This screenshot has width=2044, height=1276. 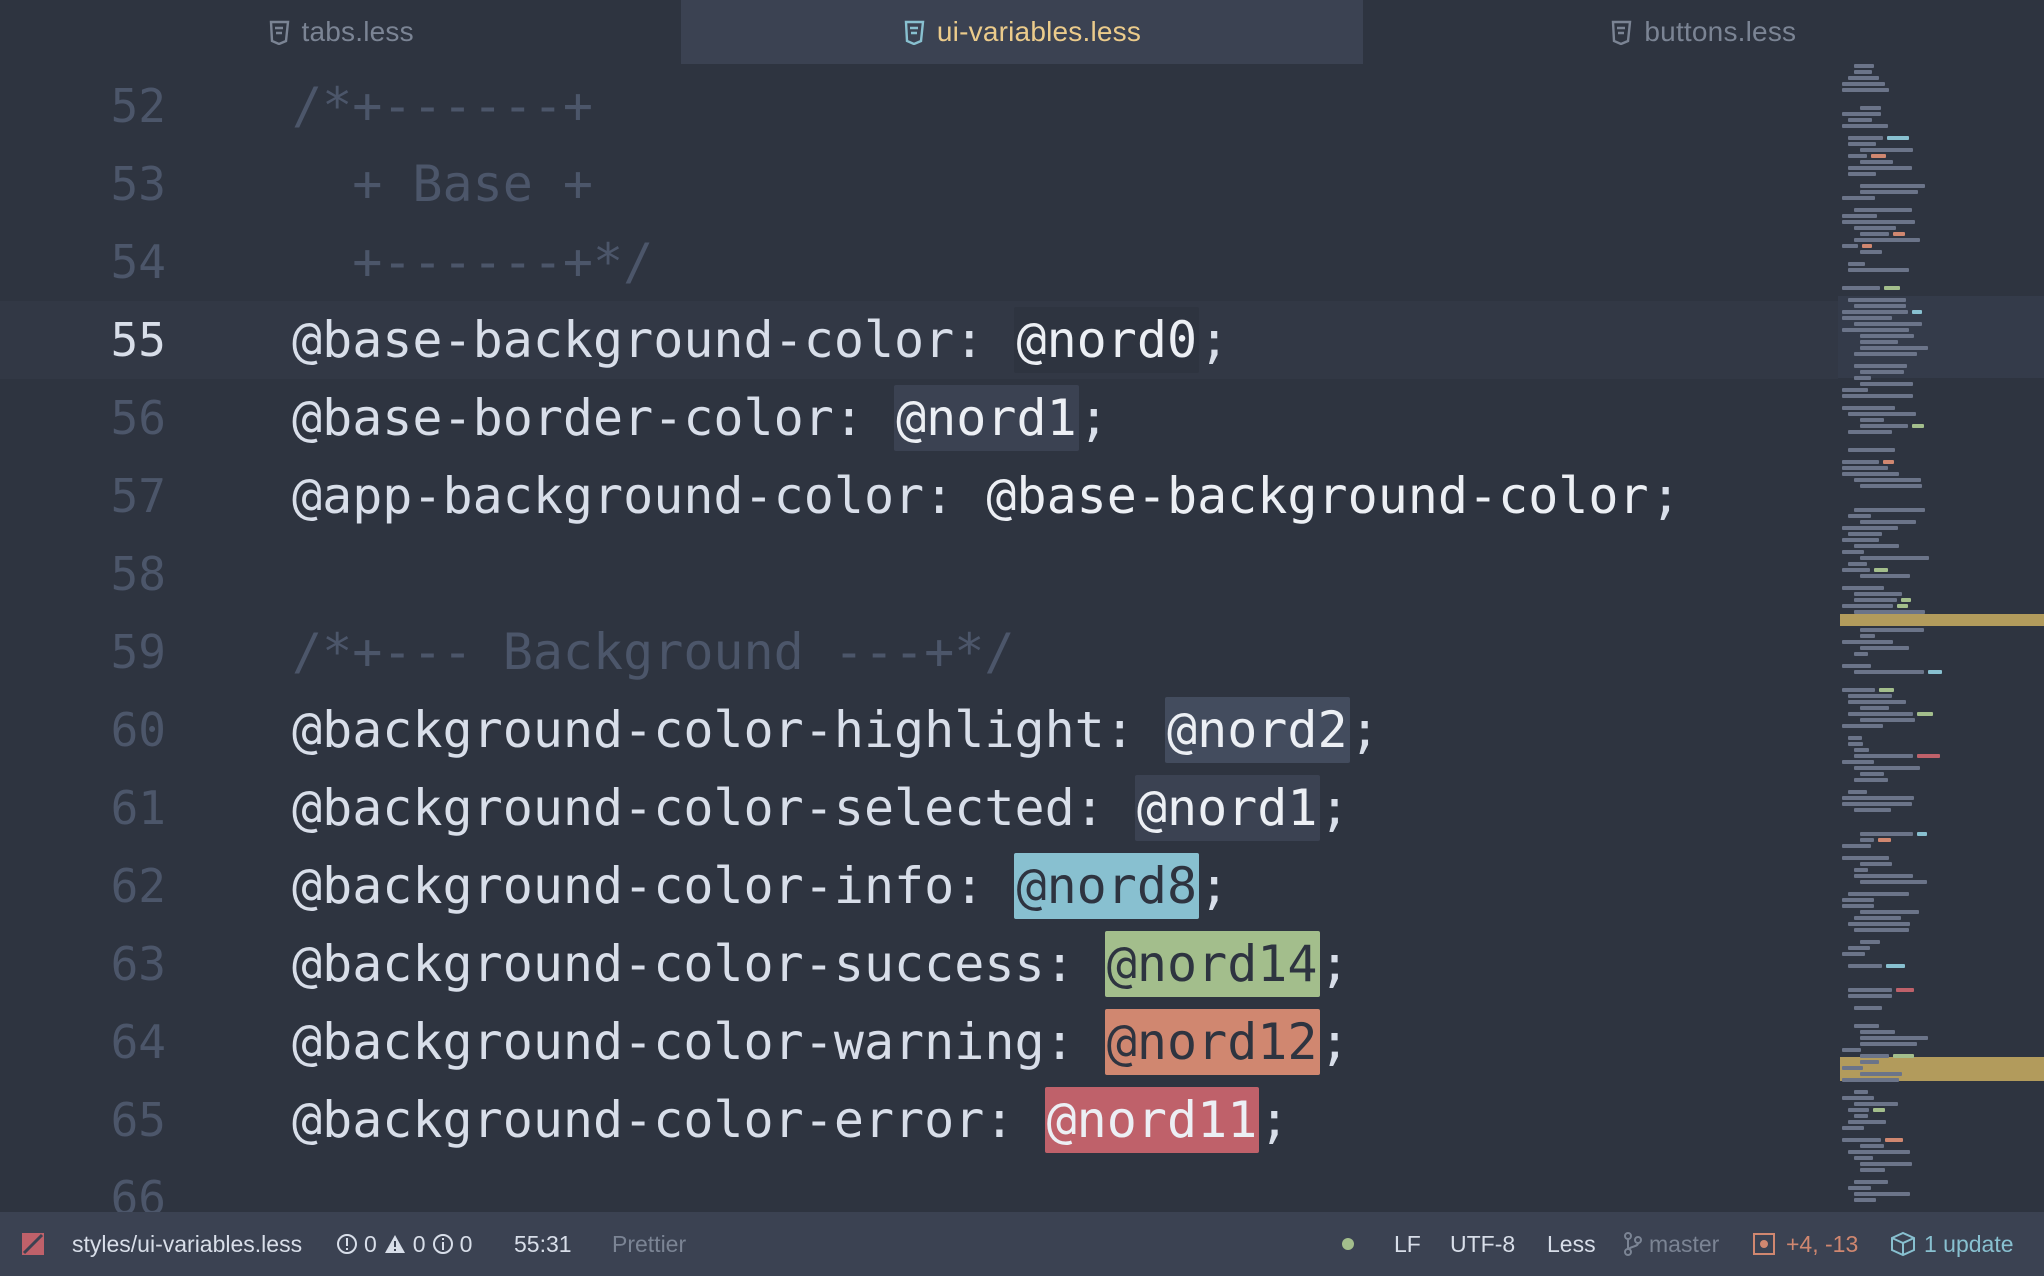 I want to click on cursor-position-label: 55:31, so click(x=543, y=1243).